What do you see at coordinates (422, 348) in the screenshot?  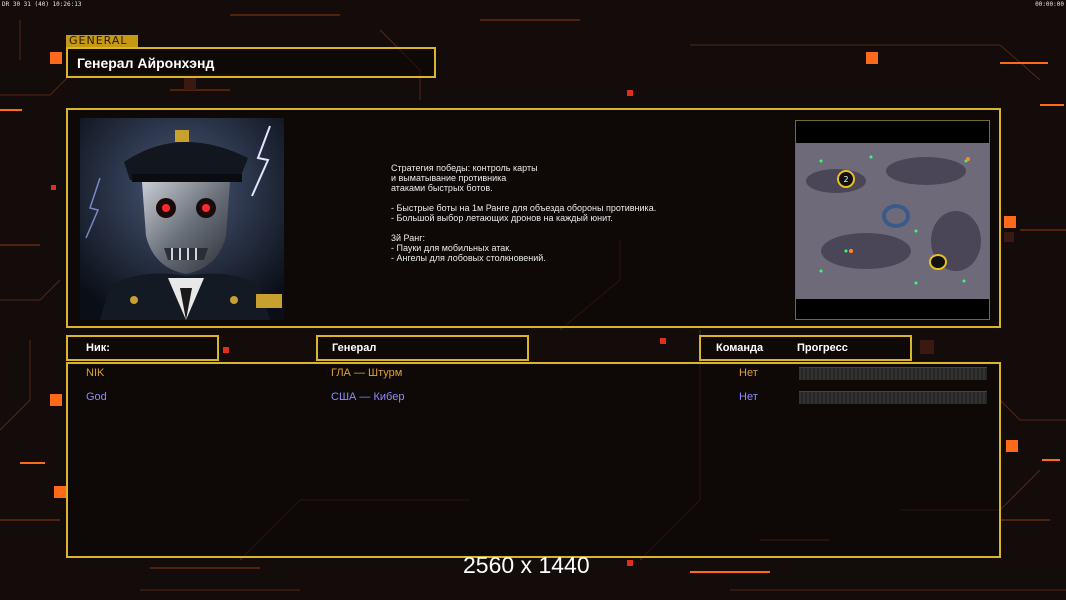 I see `column-general-header: Генерал` at bounding box center [422, 348].